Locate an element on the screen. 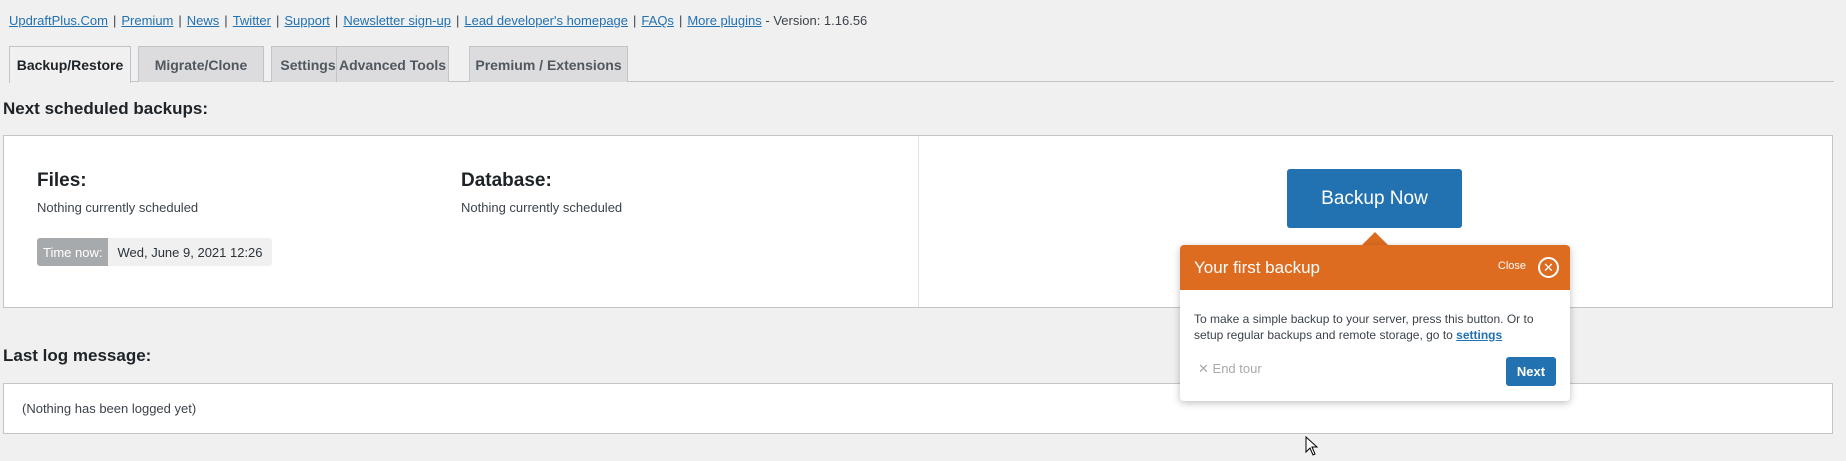  next-scheduled-title: Next scheduled backups: is located at coordinates (106, 108).